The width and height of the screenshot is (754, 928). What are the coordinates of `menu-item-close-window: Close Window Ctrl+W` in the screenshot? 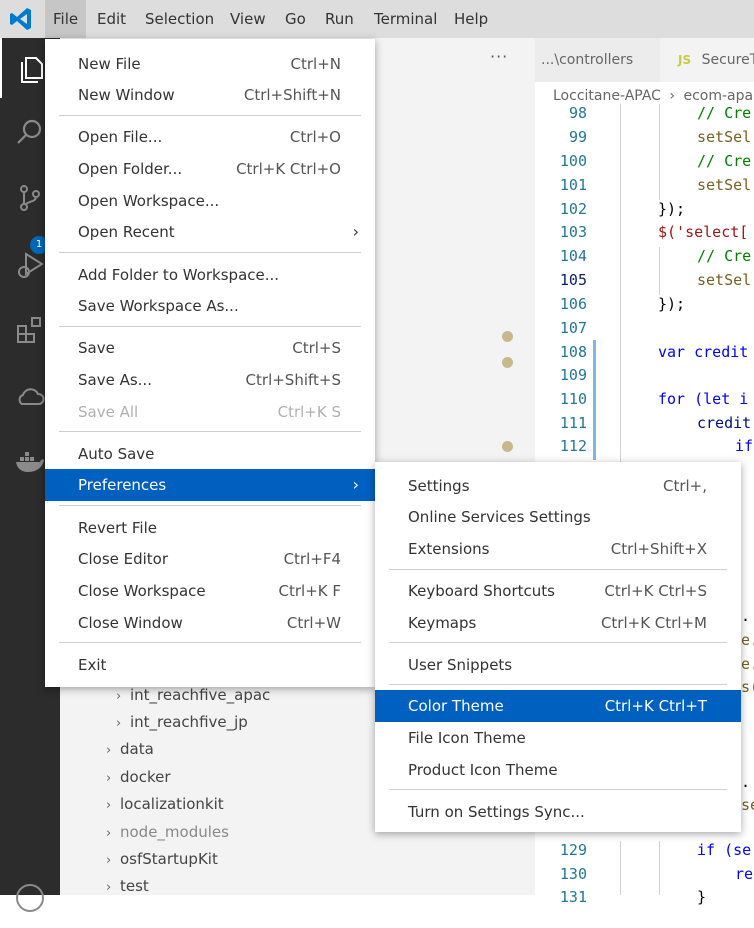 It's located at (210, 623).